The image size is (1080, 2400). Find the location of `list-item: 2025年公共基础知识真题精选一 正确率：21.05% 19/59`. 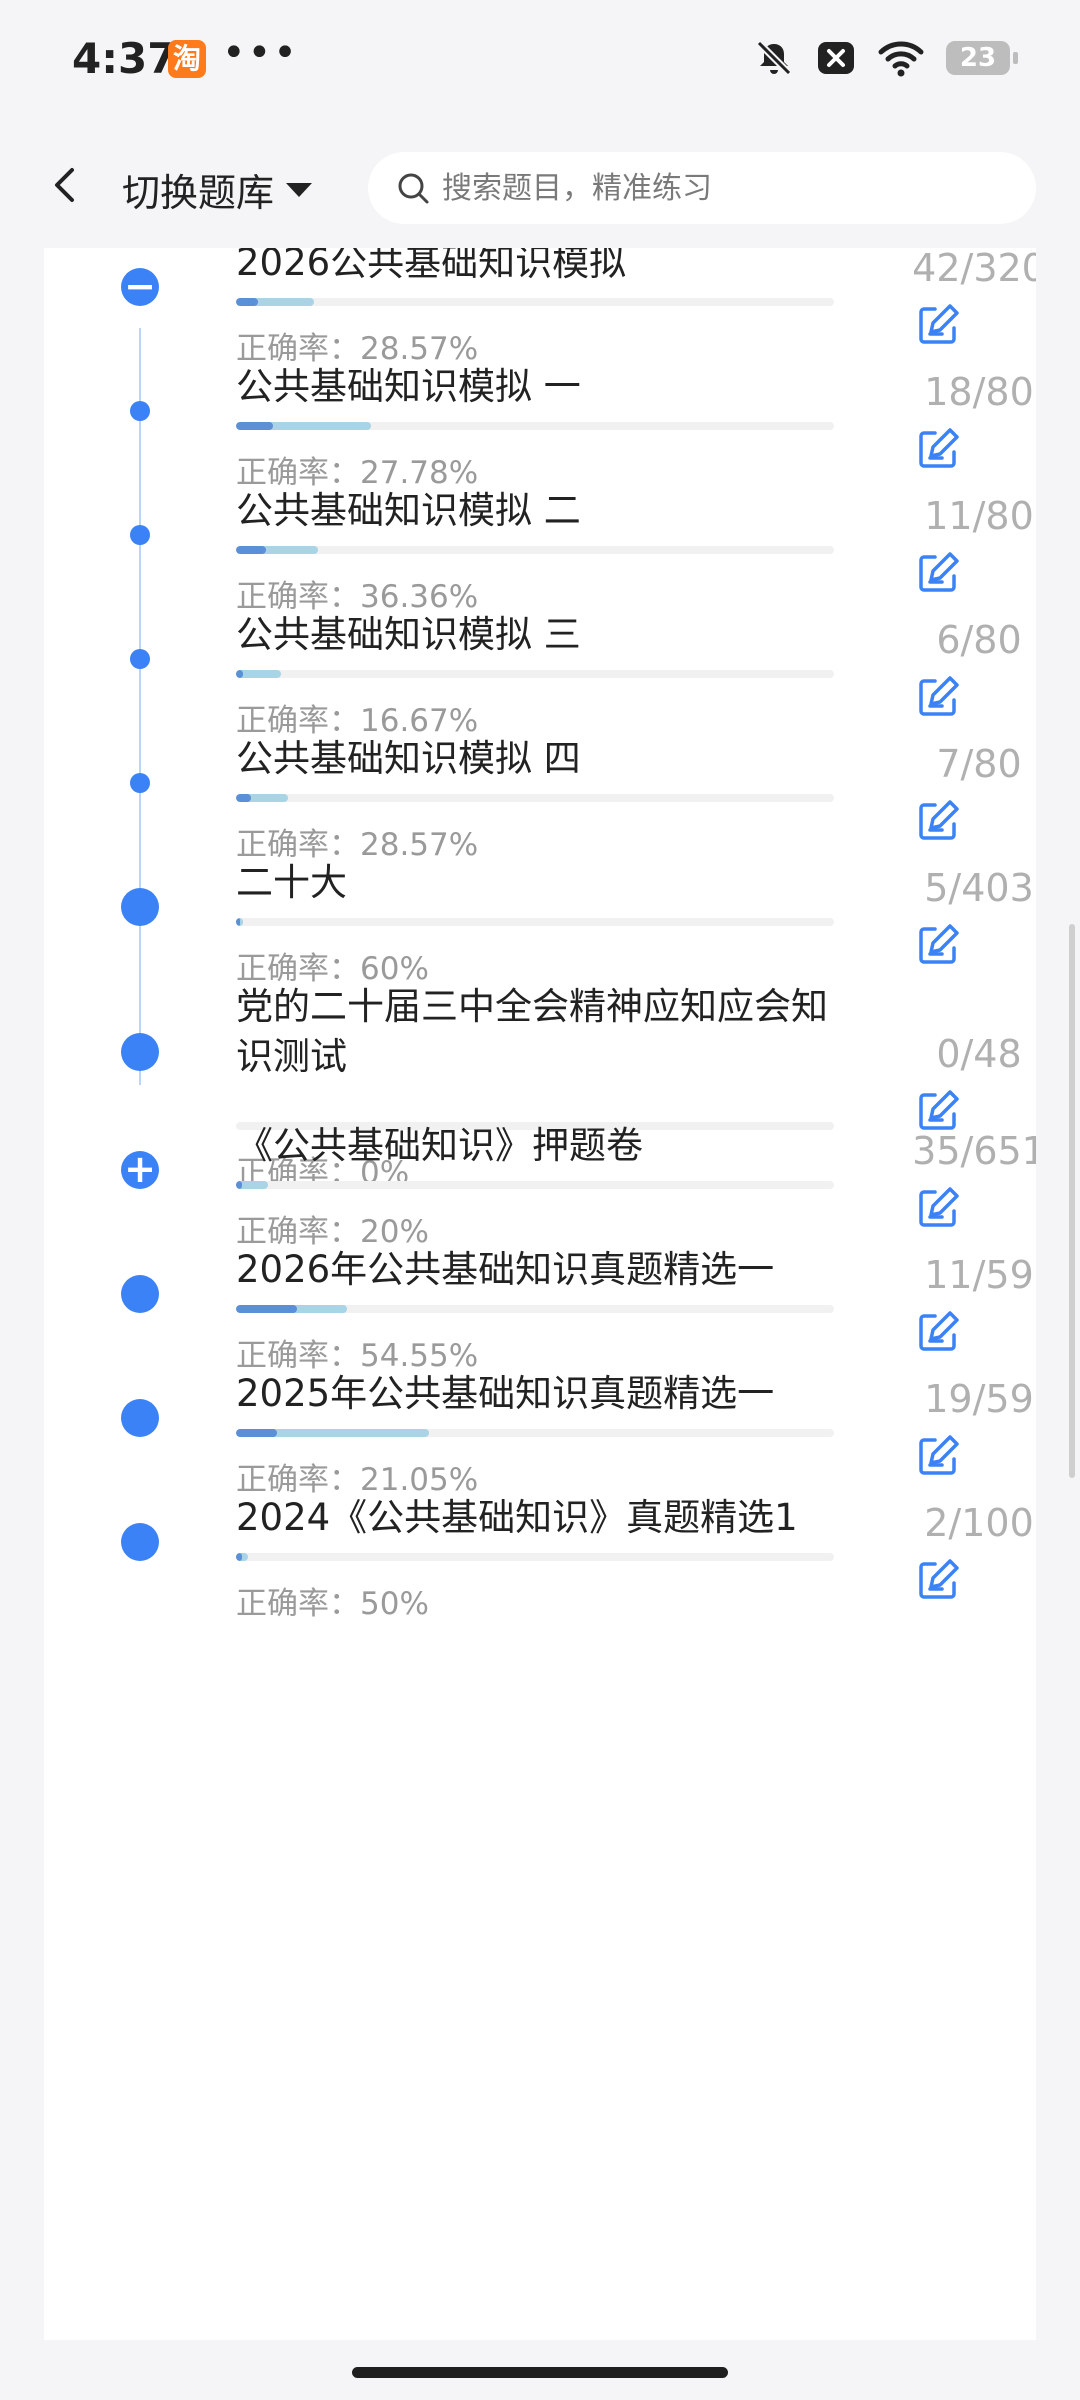

list-item: 2025年公共基础知识真题精选一 正确率：21.05% 19/59 is located at coordinates (540, 1434).